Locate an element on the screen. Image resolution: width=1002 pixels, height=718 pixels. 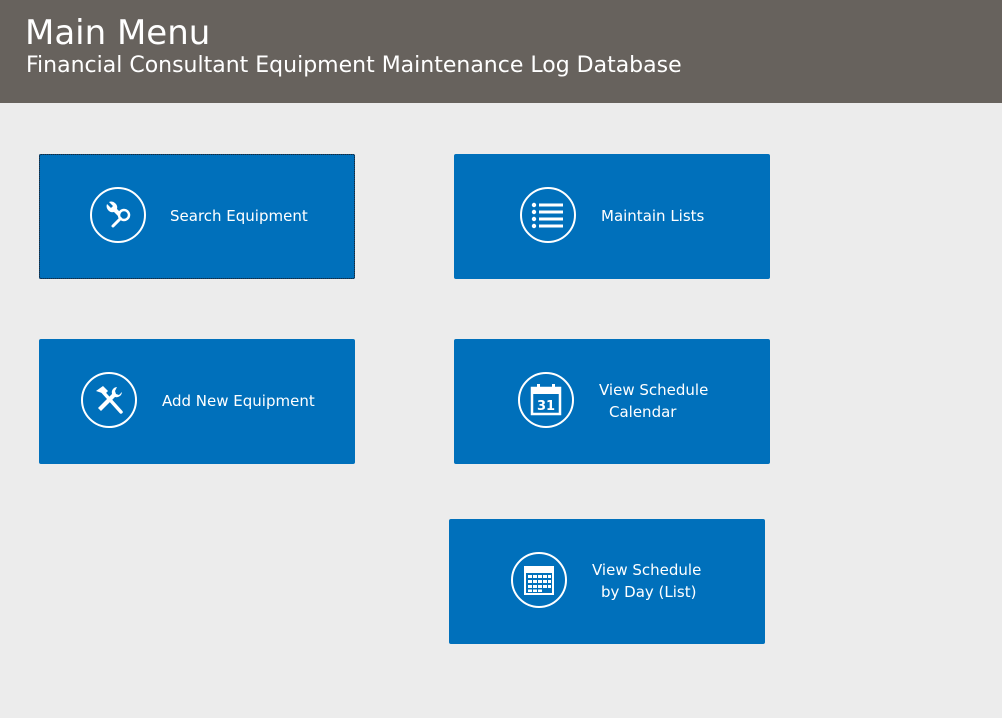
page-title: Main Menu is located at coordinates (118, 33).